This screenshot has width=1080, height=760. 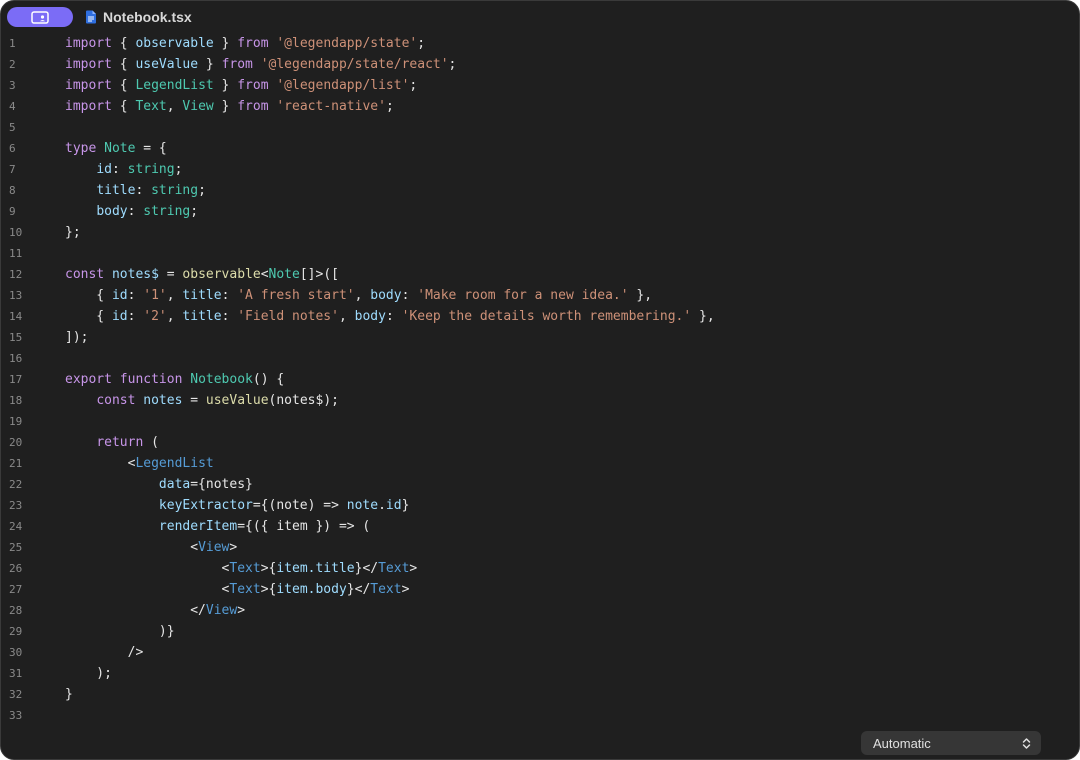 What do you see at coordinates (540, 610) in the screenshot?
I see `code-line: 28 </View>` at bounding box center [540, 610].